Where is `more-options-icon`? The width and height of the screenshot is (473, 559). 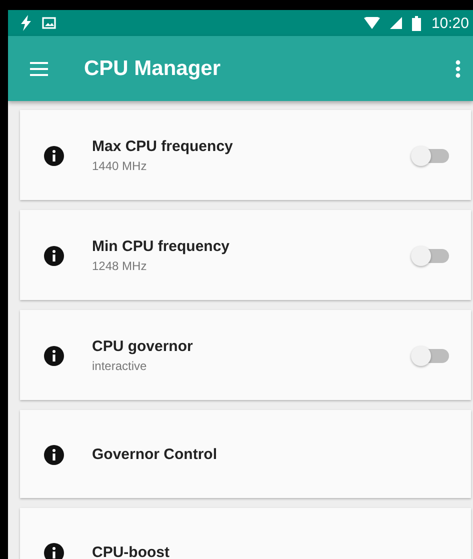 more-options-icon is located at coordinates (458, 69).